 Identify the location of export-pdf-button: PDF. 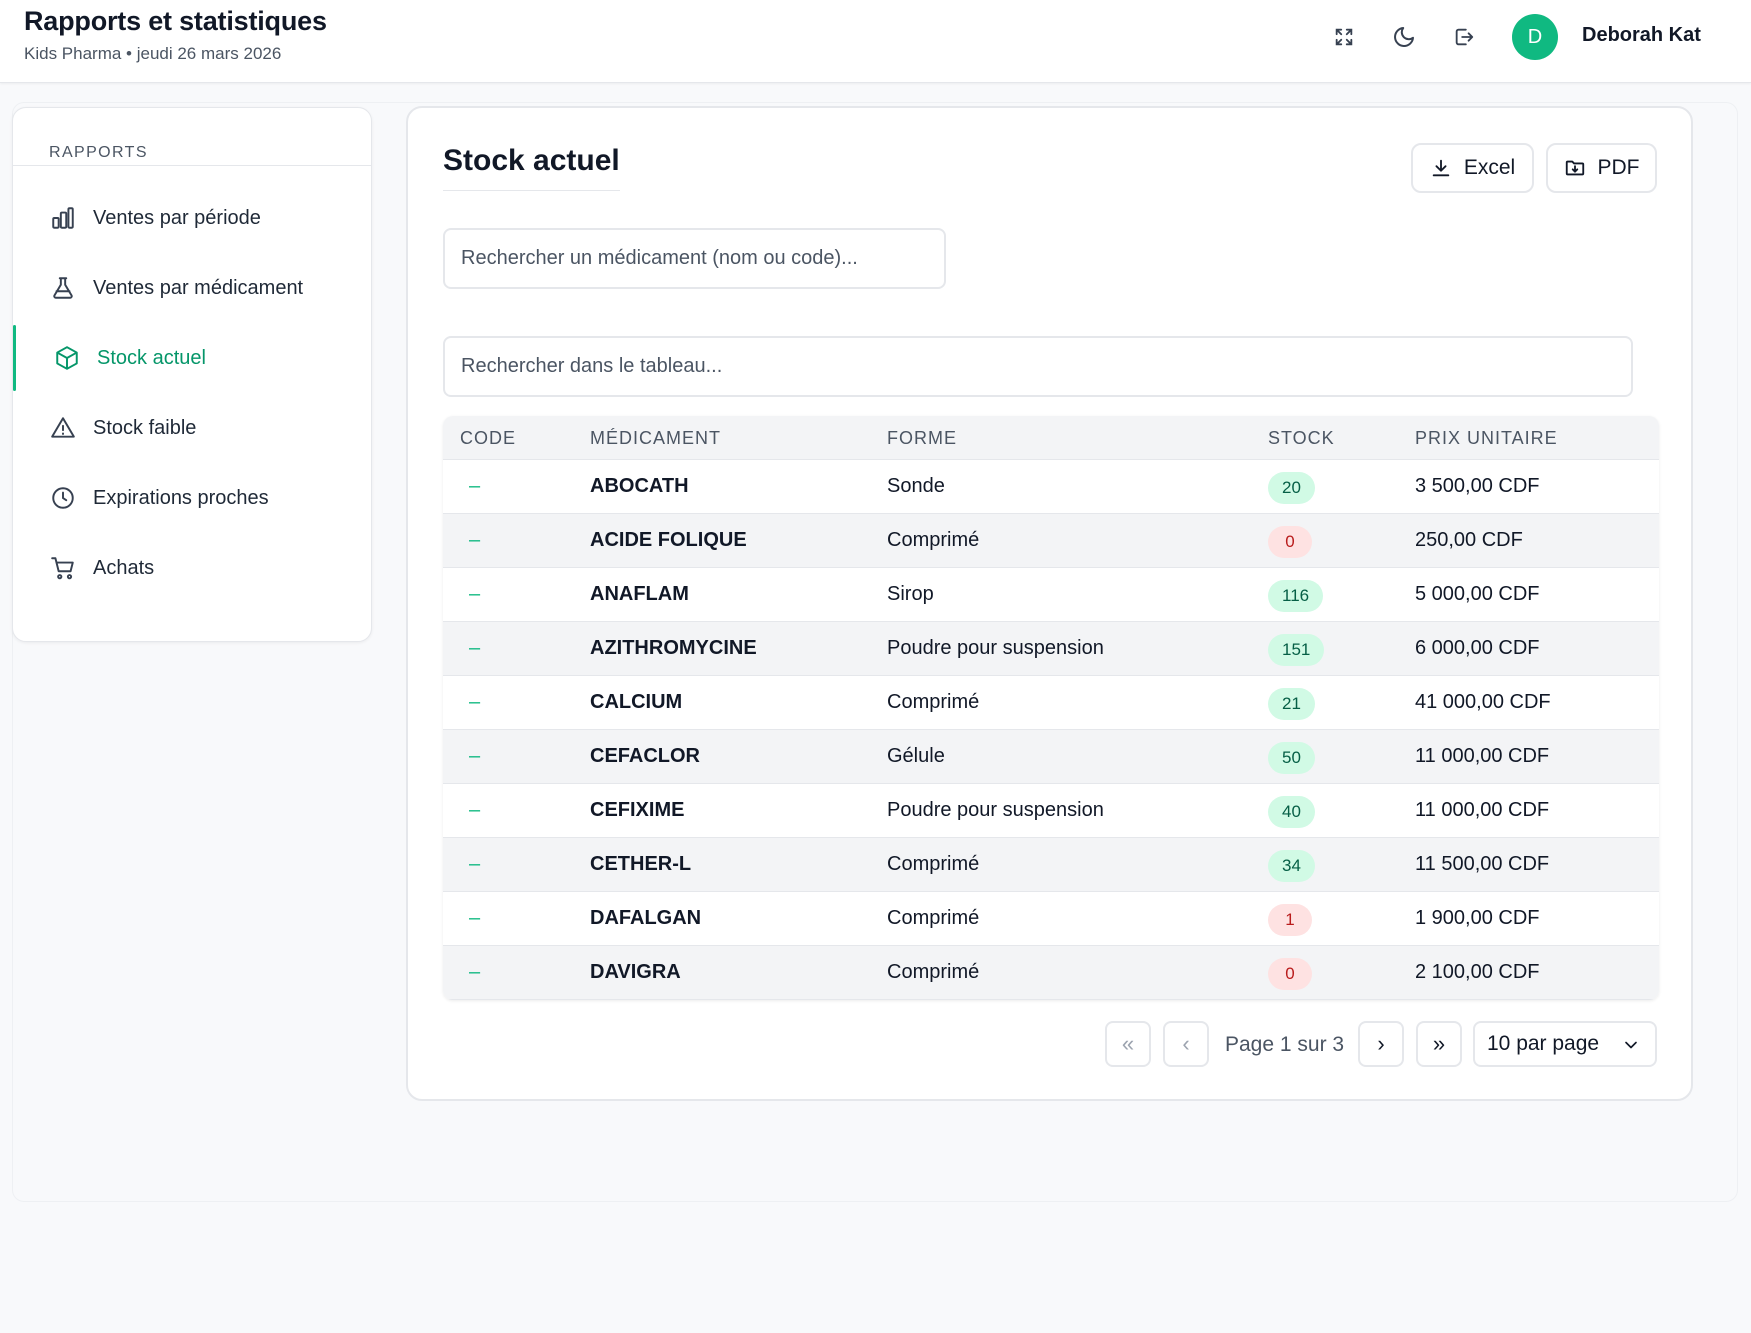
(1601, 168).